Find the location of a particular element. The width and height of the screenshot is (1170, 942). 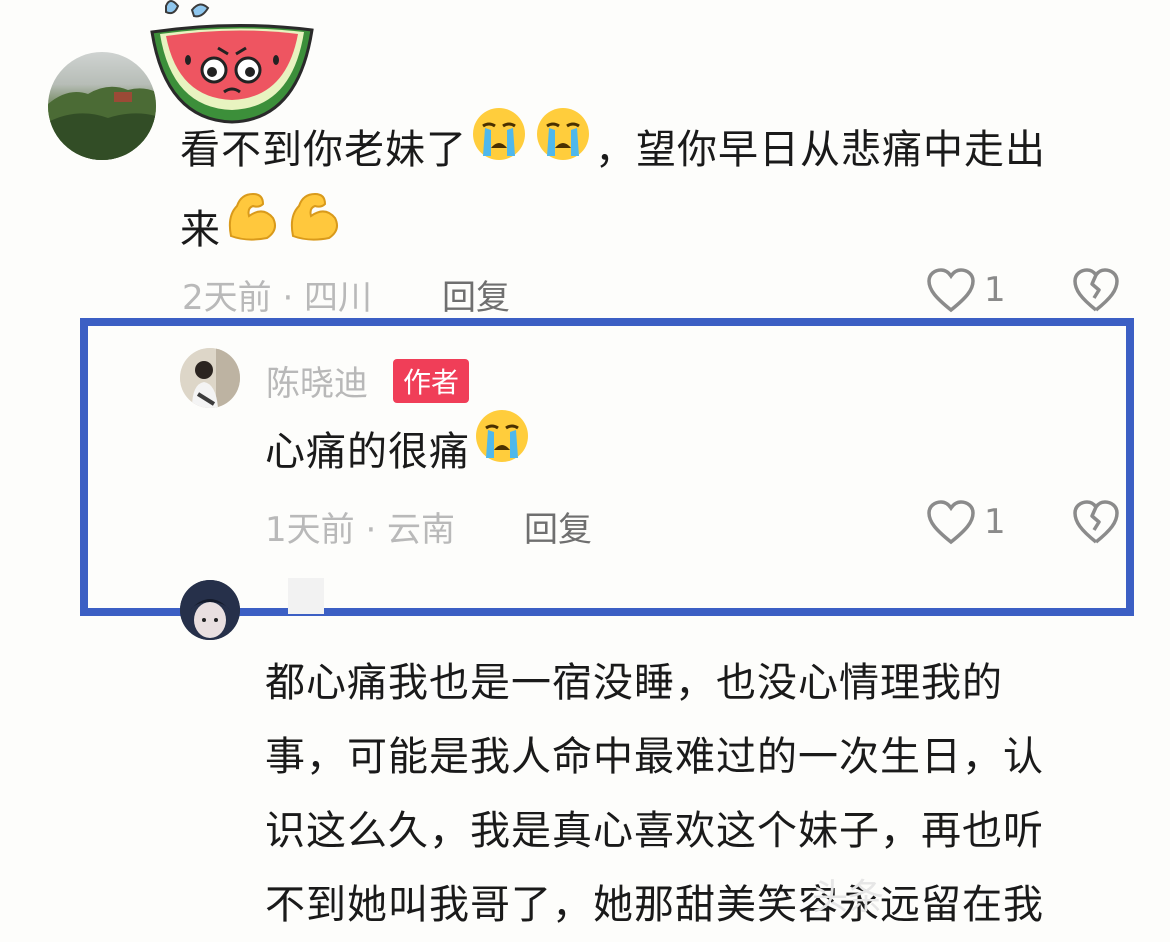

comment-1-text: 看不到你老妹了 ，望你早日从悲痛中走出来 is located at coordinates (660, 190).